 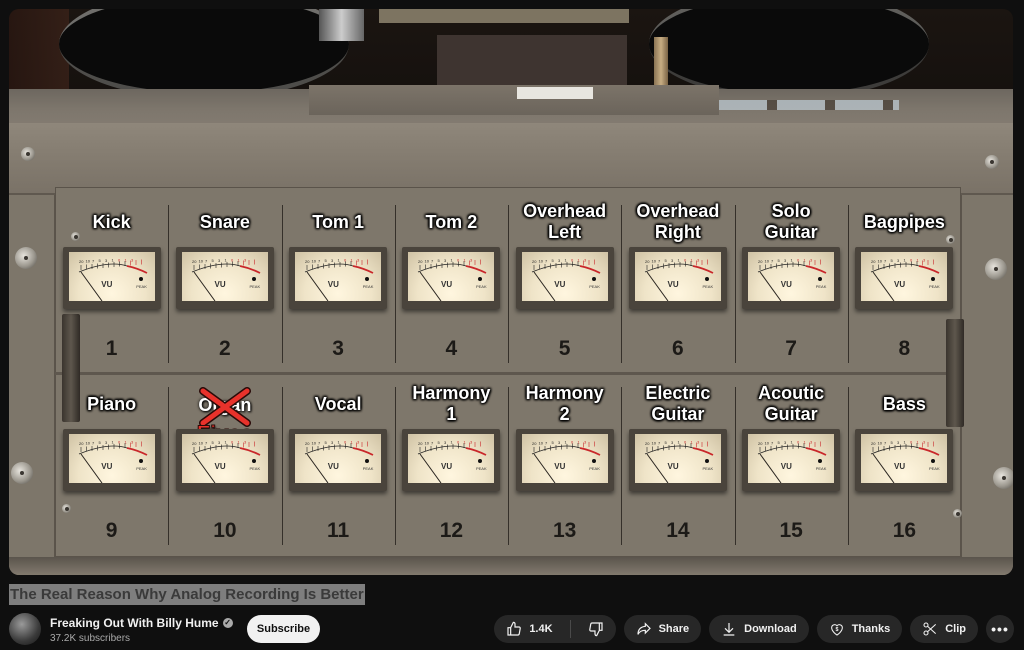 I want to click on channel-strip: Bass 20 10 7 5 3 1 0 1 3 VU PEAK 16, so click(x=904, y=467).